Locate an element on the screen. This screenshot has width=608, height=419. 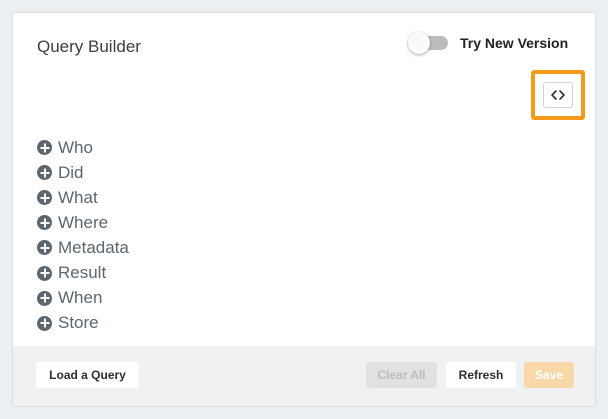
toggle-knob is located at coordinates (419, 43).